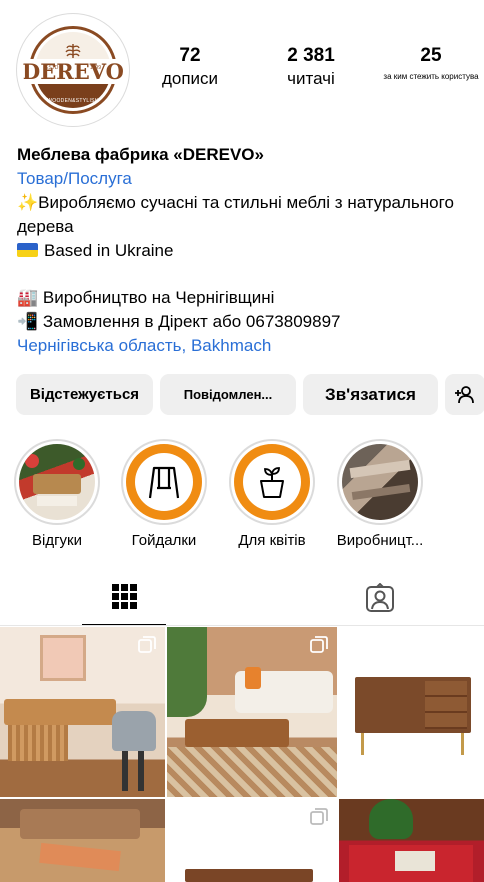 This screenshot has width=484, height=882. I want to click on production-photo, so click(380, 482).